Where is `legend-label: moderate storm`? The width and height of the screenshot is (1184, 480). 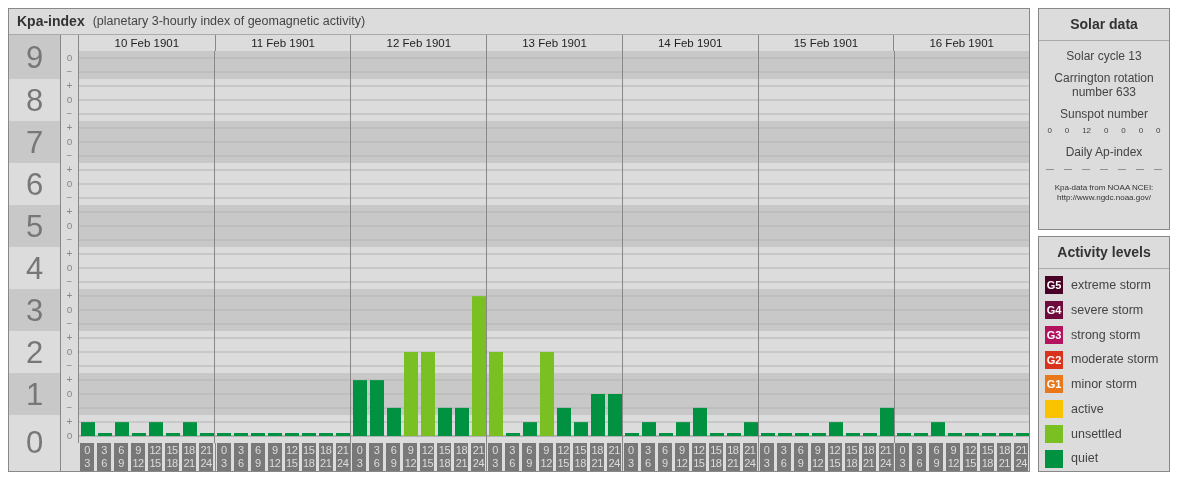
legend-label: moderate storm is located at coordinates (1115, 360).